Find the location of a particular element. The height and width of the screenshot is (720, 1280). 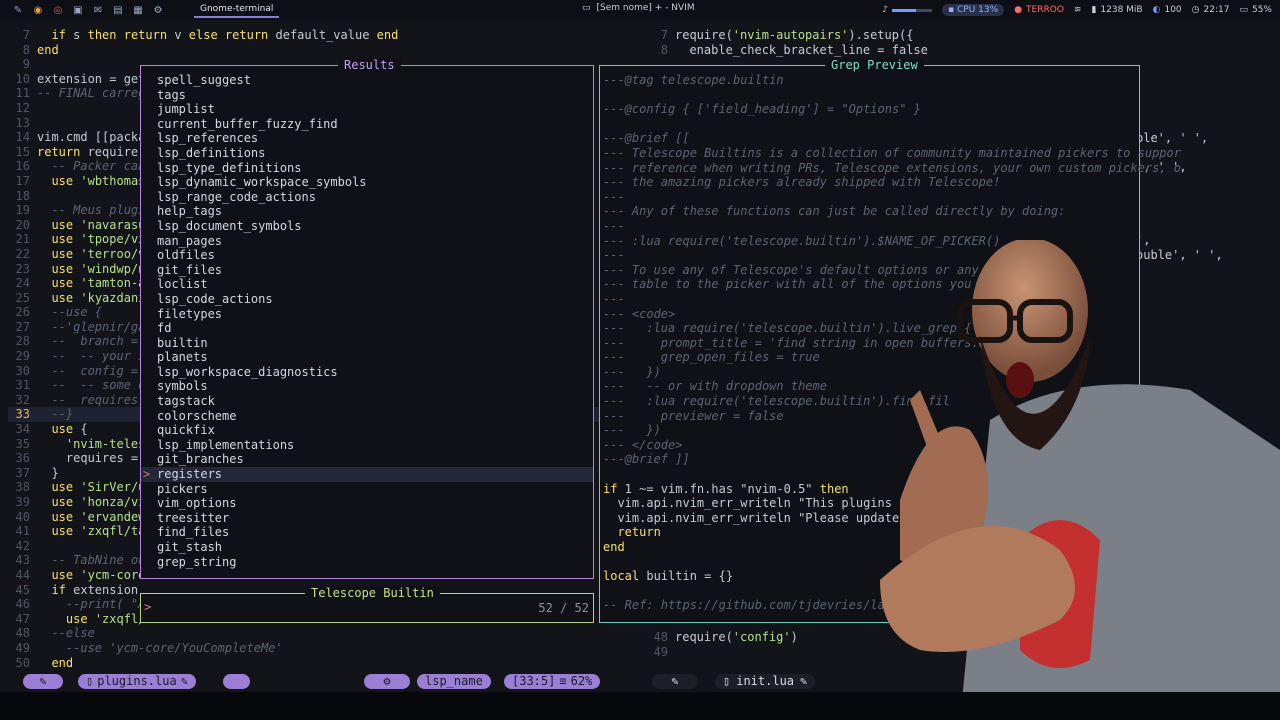

volume-control: ♪ is located at coordinates (907, 10).